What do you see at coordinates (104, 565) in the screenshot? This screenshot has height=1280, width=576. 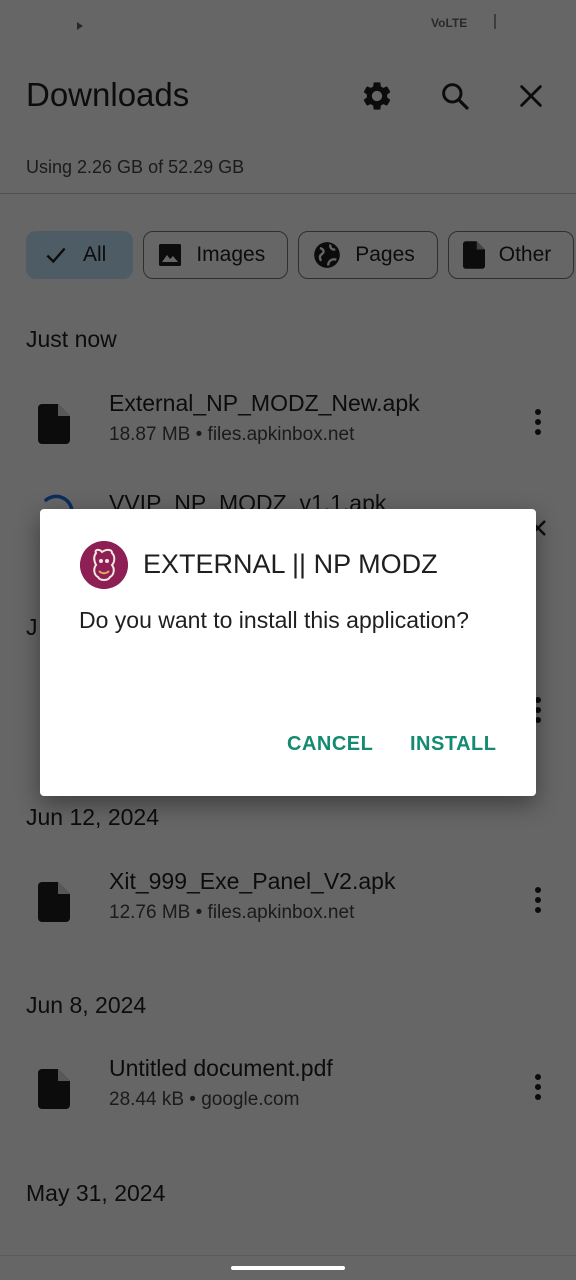 I see `app-icon` at bounding box center [104, 565].